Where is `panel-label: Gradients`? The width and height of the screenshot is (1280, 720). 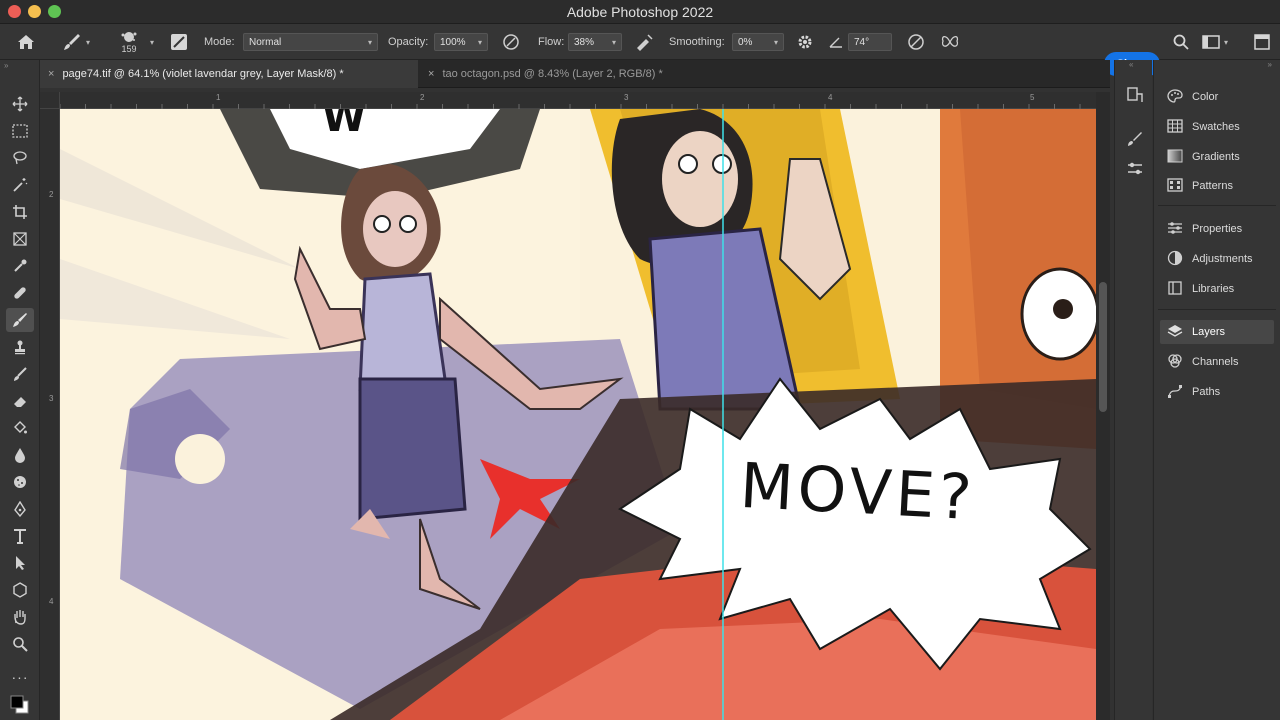 panel-label: Gradients is located at coordinates (1216, 157).